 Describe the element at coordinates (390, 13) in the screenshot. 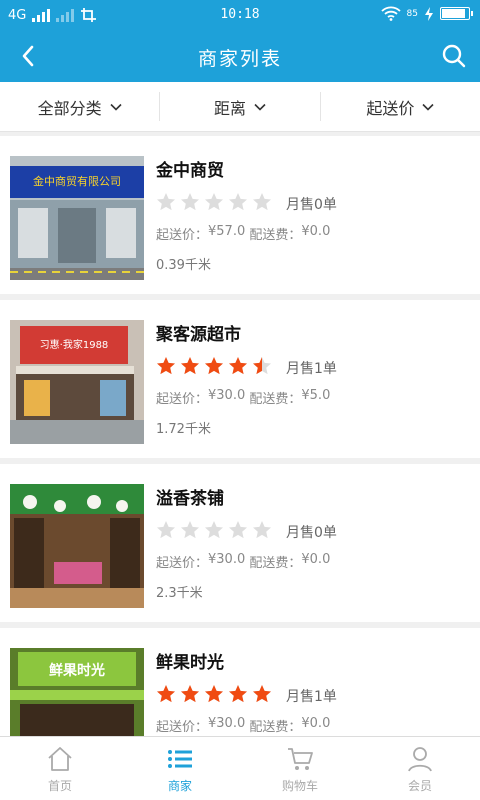

I see `wifi-icon` at that location.